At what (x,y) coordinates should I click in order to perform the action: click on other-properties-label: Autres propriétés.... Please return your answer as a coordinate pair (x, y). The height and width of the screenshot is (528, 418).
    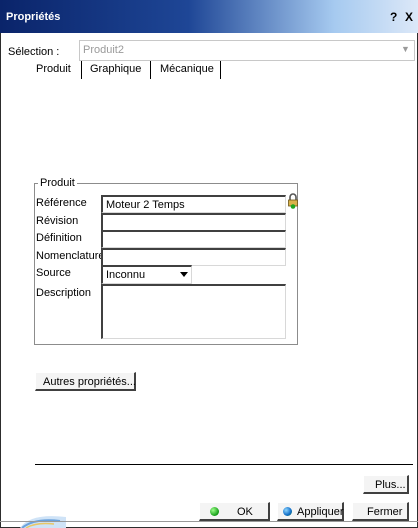
    Looking at the image, I should click on (89, 382).